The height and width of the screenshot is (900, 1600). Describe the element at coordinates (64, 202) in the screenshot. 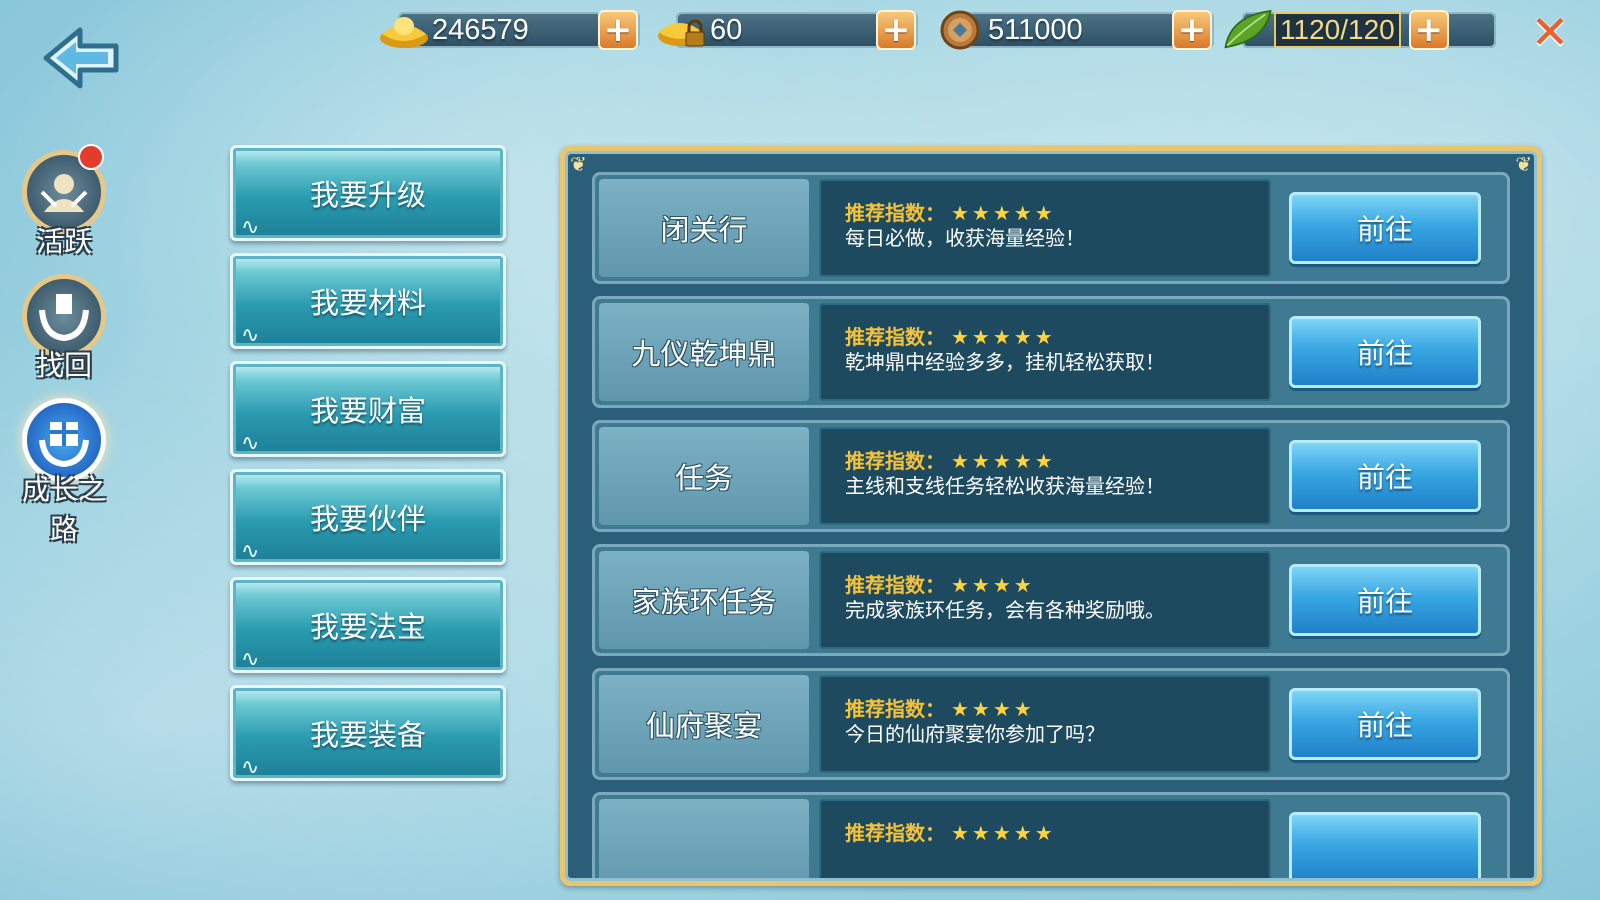

I see `side-item-activity: 活跃` at that location.